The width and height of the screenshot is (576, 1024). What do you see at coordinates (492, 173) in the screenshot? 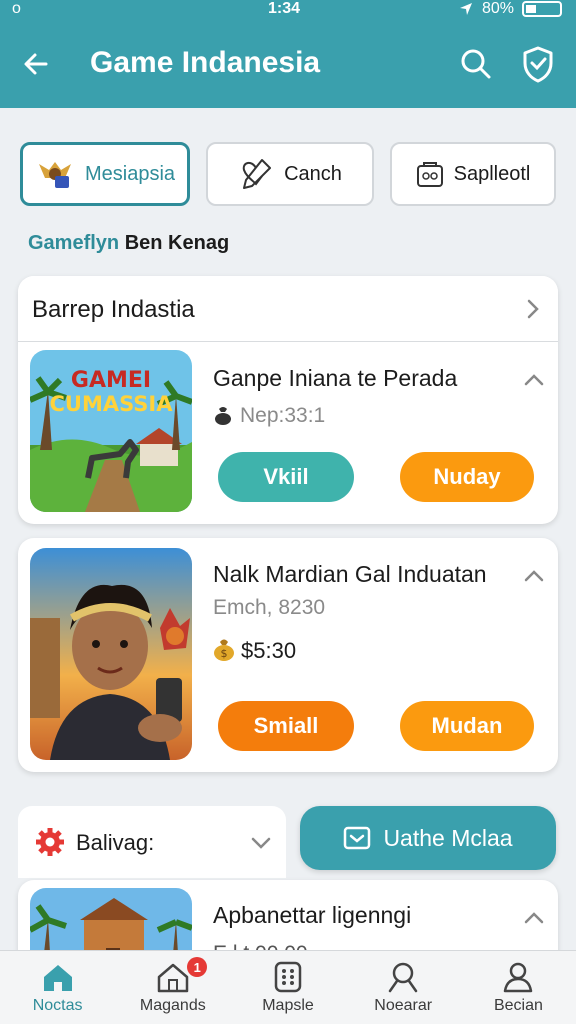
I see `chip-label: Saplleotl` at bounding box center [492, 173].